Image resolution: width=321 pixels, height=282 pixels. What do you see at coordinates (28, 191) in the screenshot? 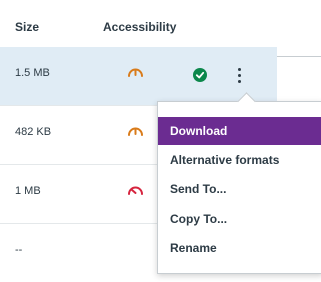
I see `size-cell: 1 MB` at bounding box center [28, 191].